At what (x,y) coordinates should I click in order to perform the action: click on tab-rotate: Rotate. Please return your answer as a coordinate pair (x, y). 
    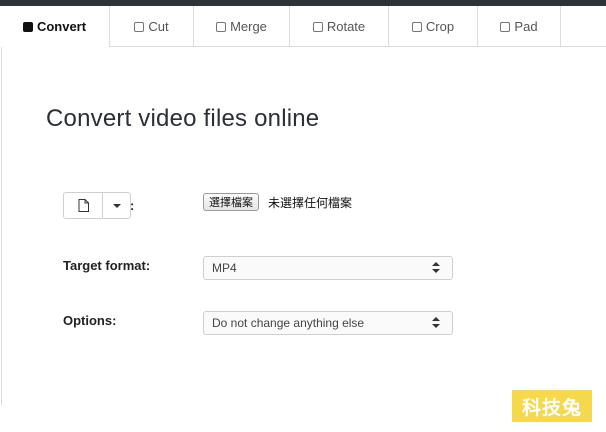
    Looking at the image, I should click on (339, 26).